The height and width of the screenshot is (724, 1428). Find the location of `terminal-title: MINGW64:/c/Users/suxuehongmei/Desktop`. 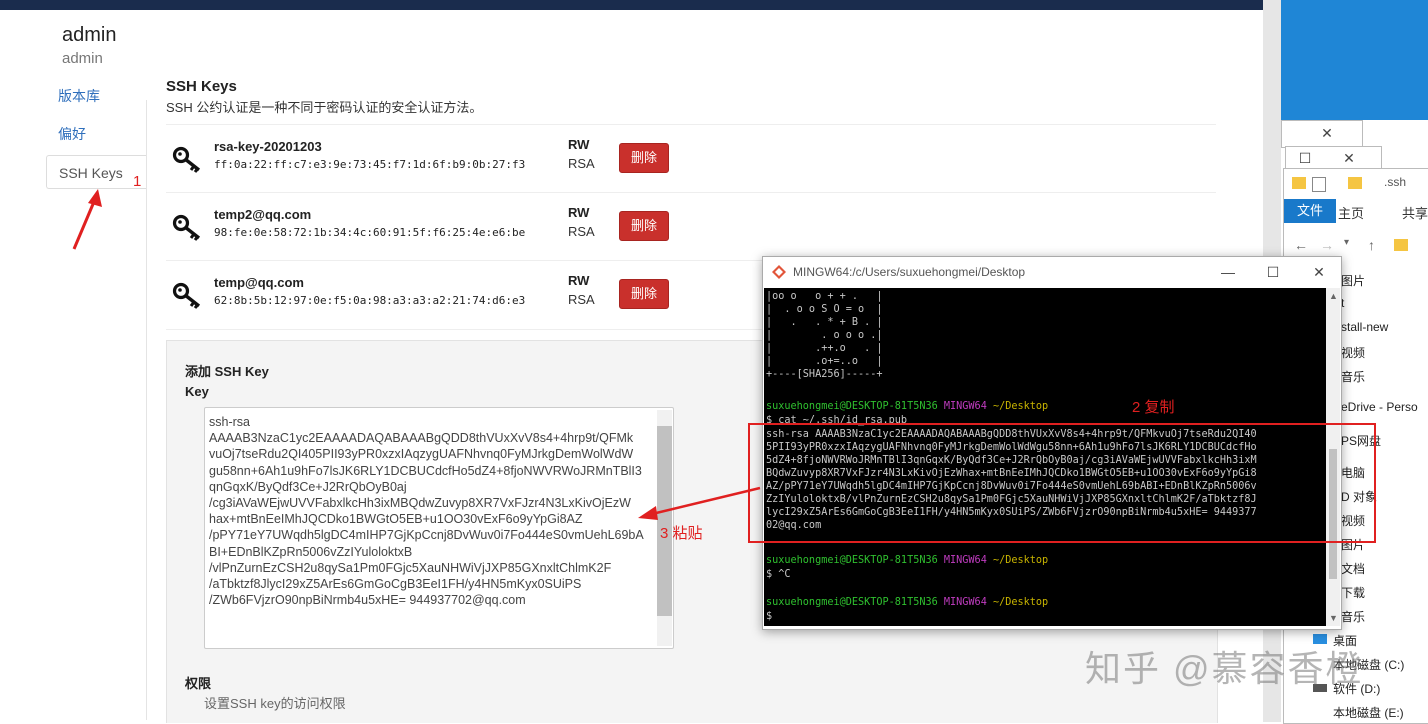

terminal-title: MINGW64:/c/Users/suxuehongmei/Desktop is located at coordinates (909, 272).